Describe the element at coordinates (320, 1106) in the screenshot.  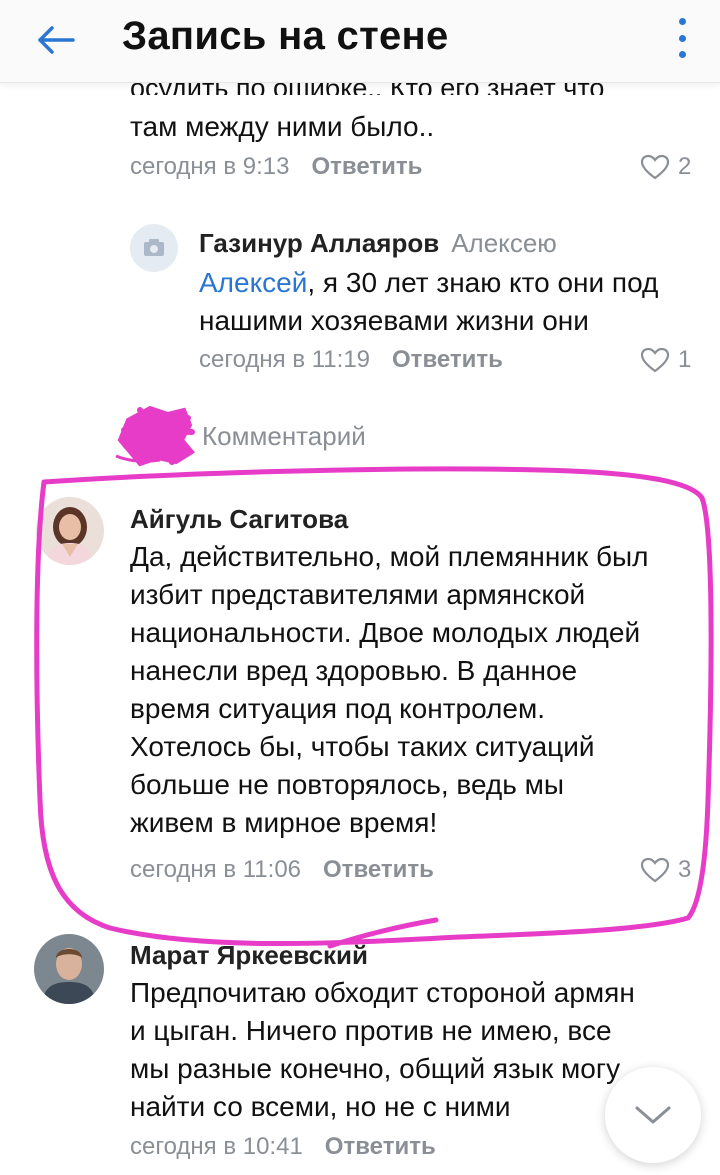
I see `comment-text-line: найти со всеми, но не с ними` at that location.